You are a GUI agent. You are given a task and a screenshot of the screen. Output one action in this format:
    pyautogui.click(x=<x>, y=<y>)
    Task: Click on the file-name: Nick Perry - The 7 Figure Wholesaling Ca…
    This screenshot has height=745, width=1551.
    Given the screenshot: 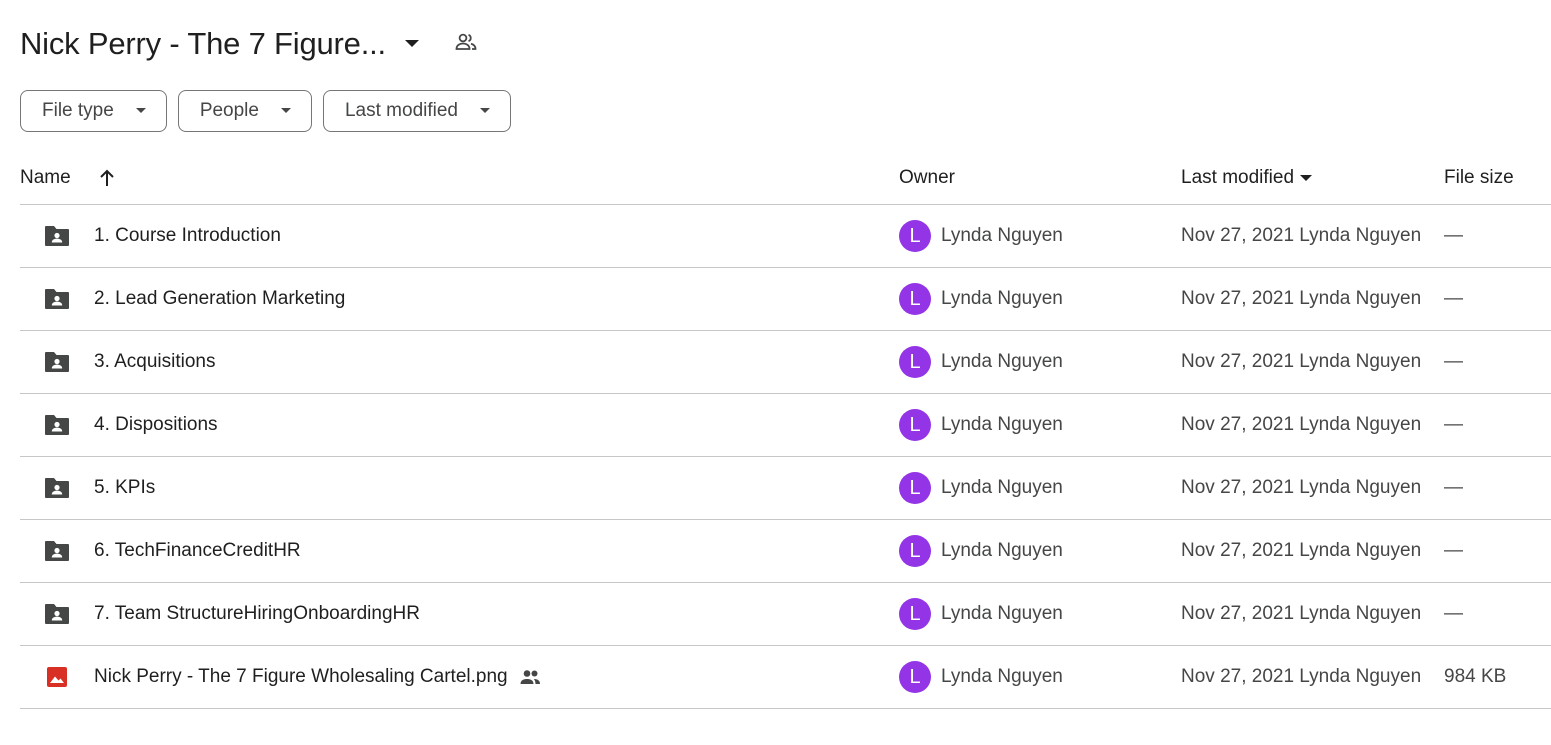 What is the action you would take?
    pyautogui.click(x=301, y=676)
    